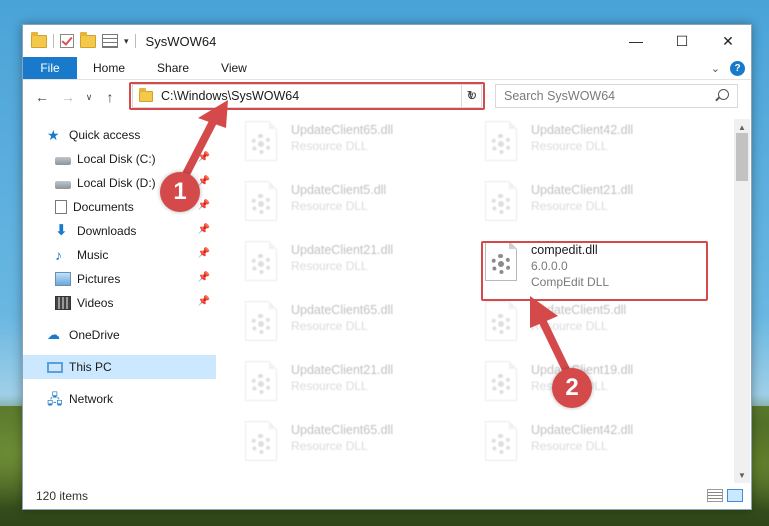 The height and width of the screenshot is (526, 769). Describe the element at coordinates (62, 496) in the screenshot. I see `item-count: 120 items` at that location.